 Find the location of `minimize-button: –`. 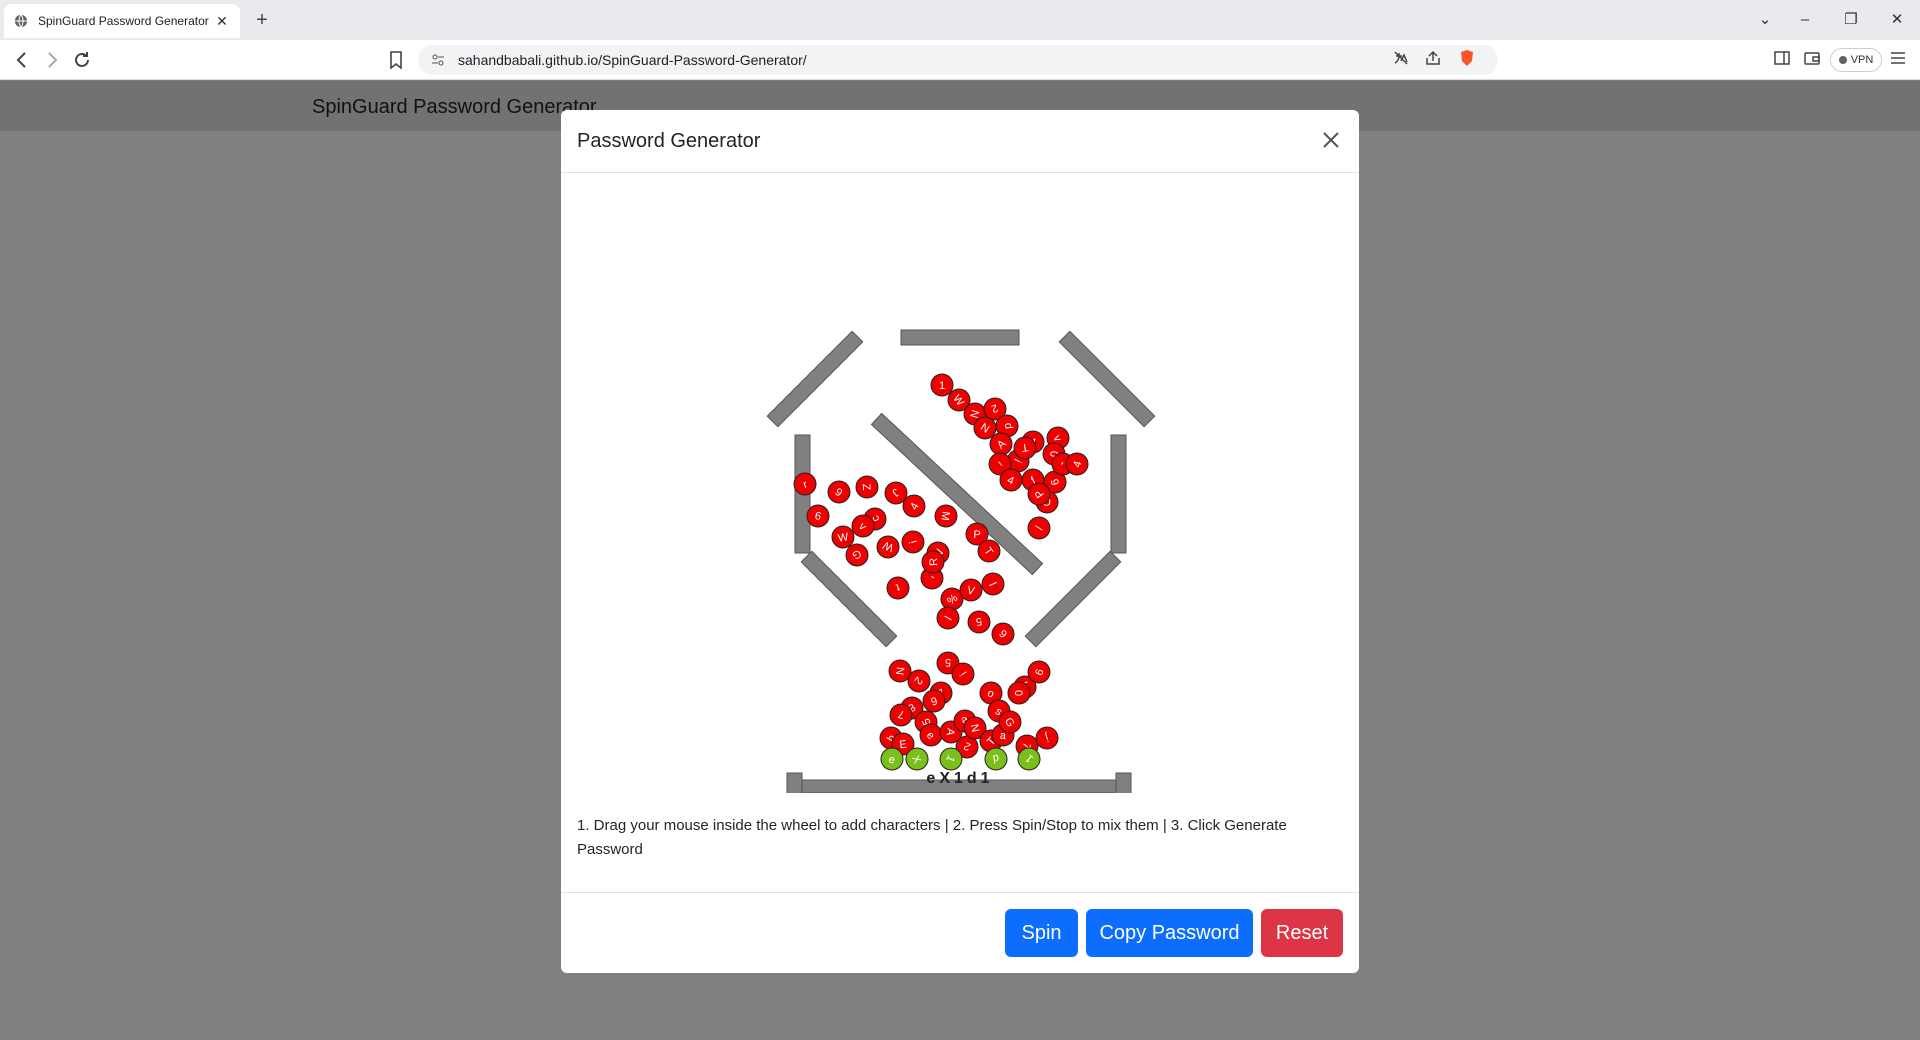

minimize-button: – is located at coordinates (1805, 20).